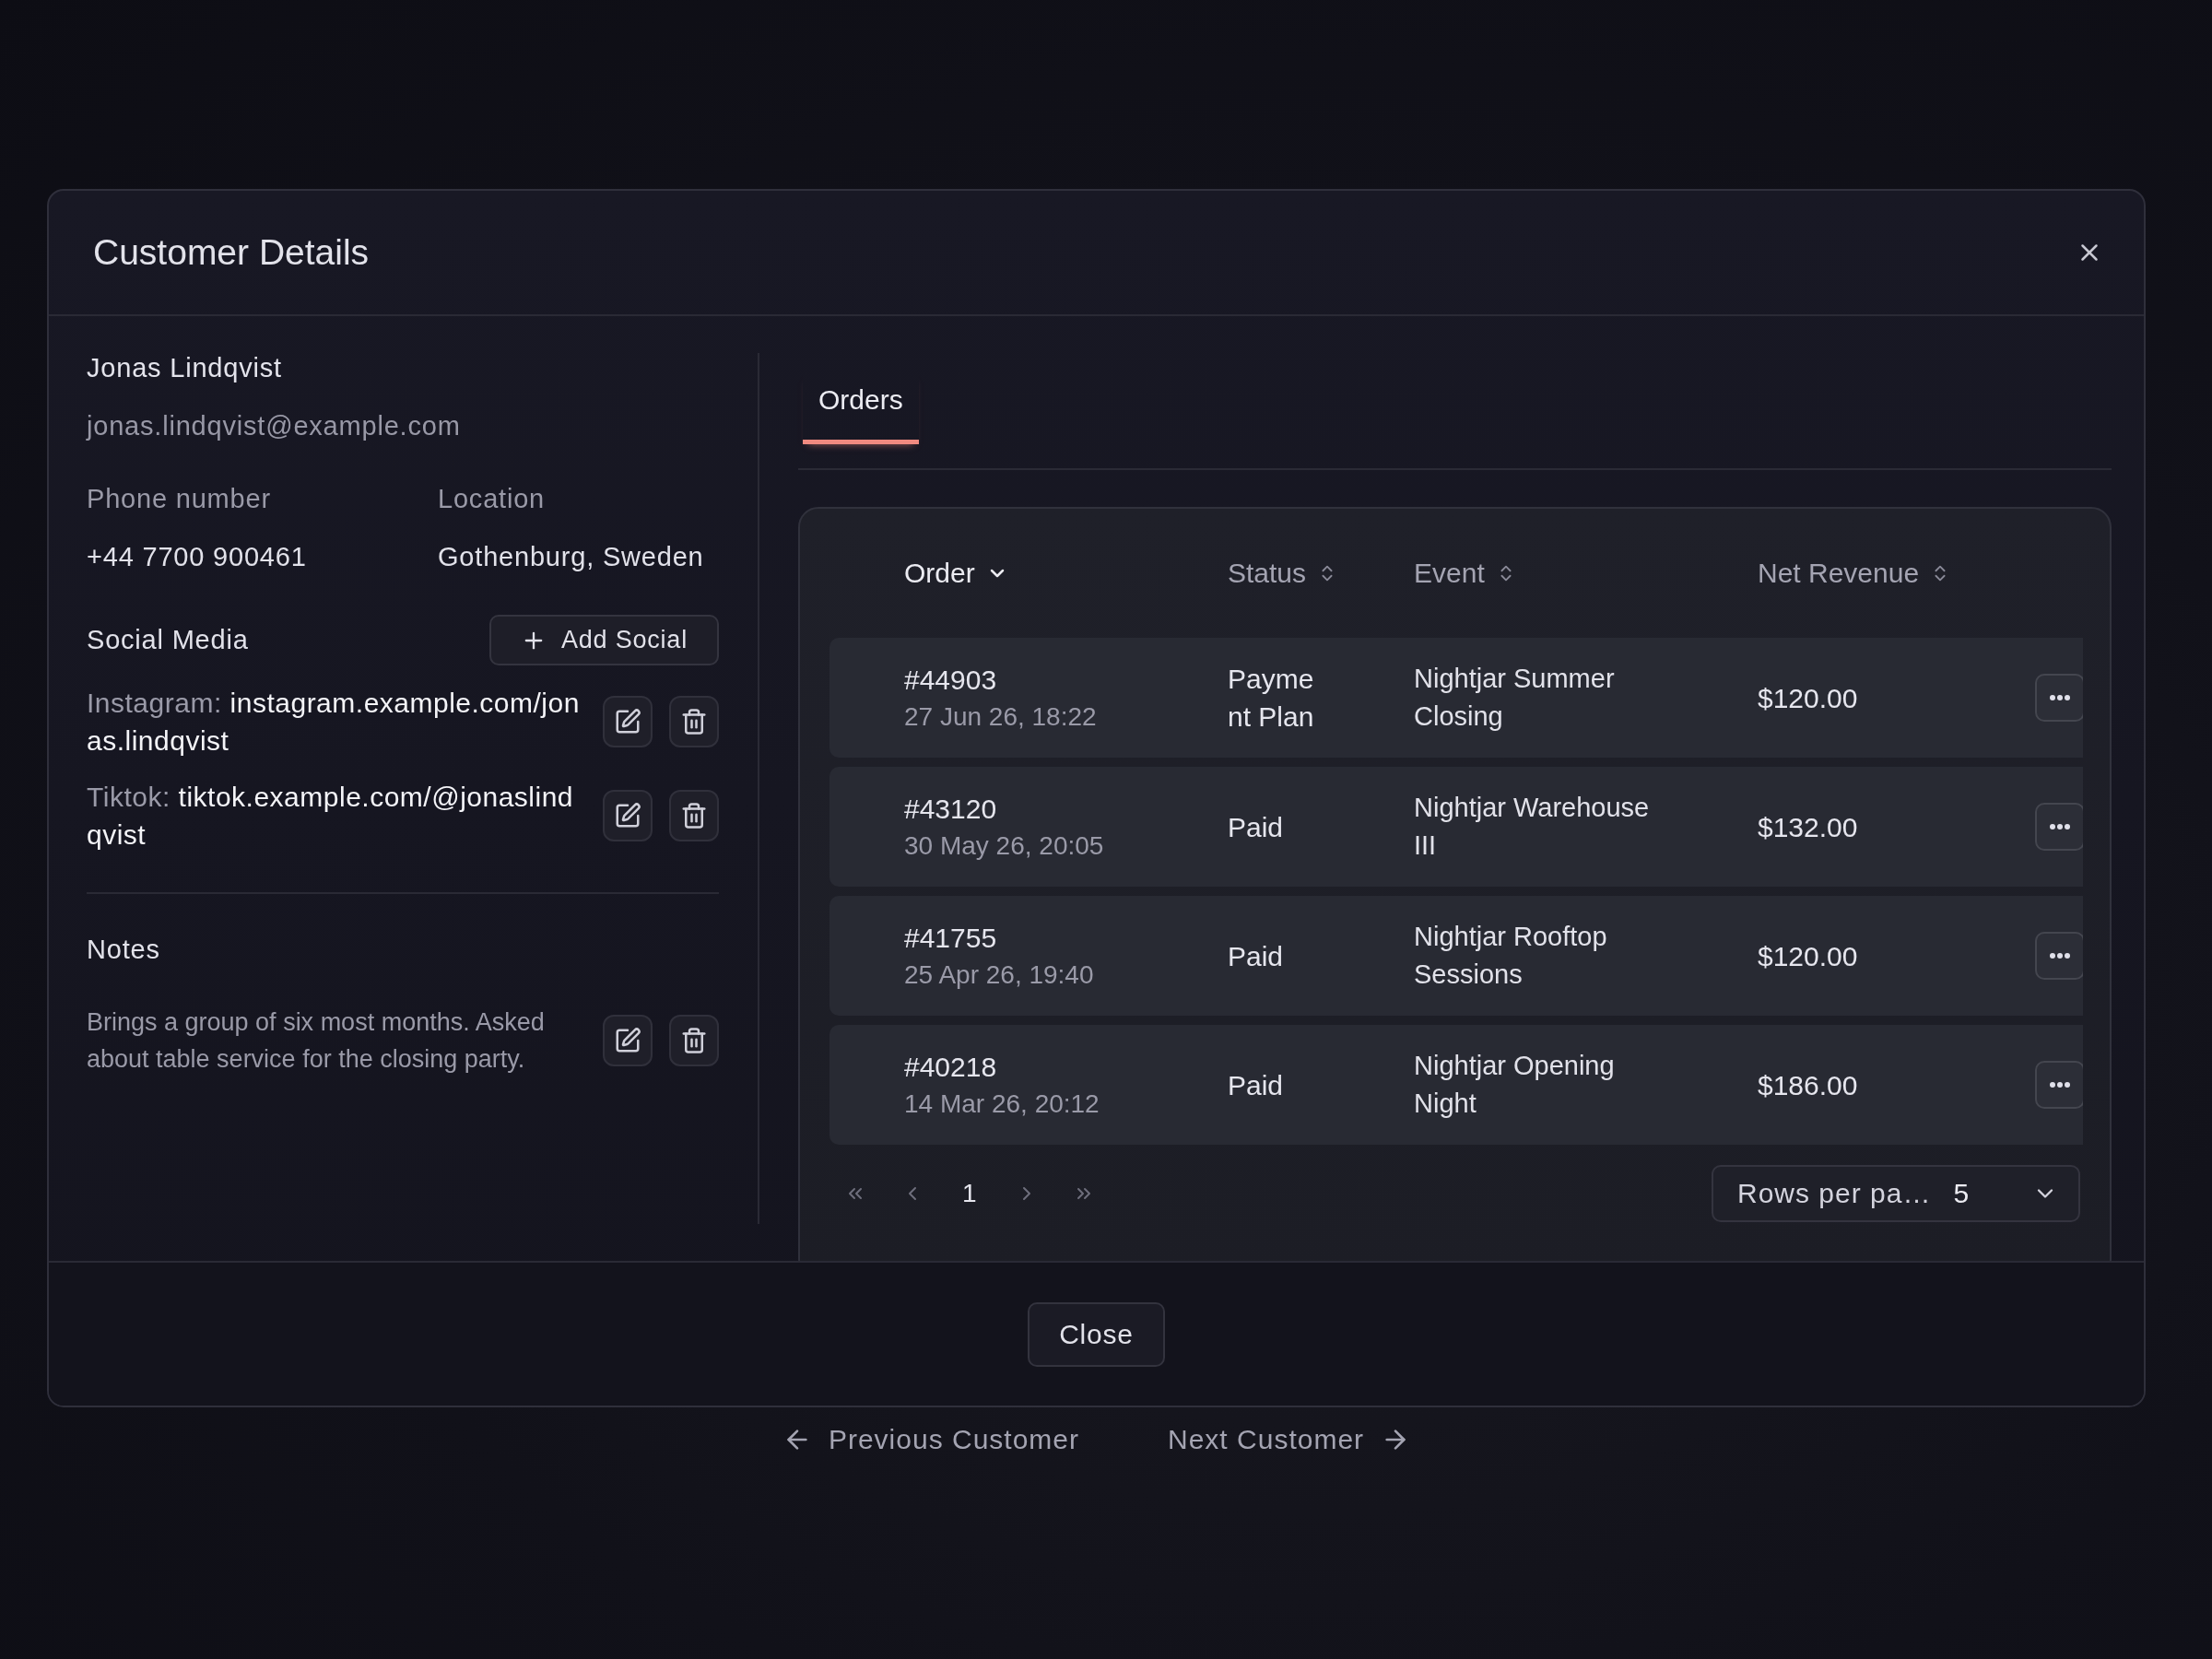 This screenshot has height=1659, width=2212. I want to click on order-event: Nightjar Summer Closing, so click(1515, 698).